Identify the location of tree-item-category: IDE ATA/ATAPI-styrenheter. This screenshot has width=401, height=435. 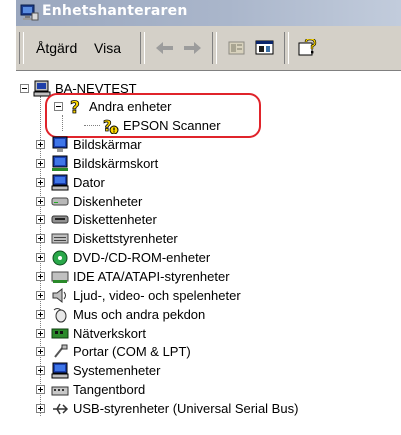
(133, 276).